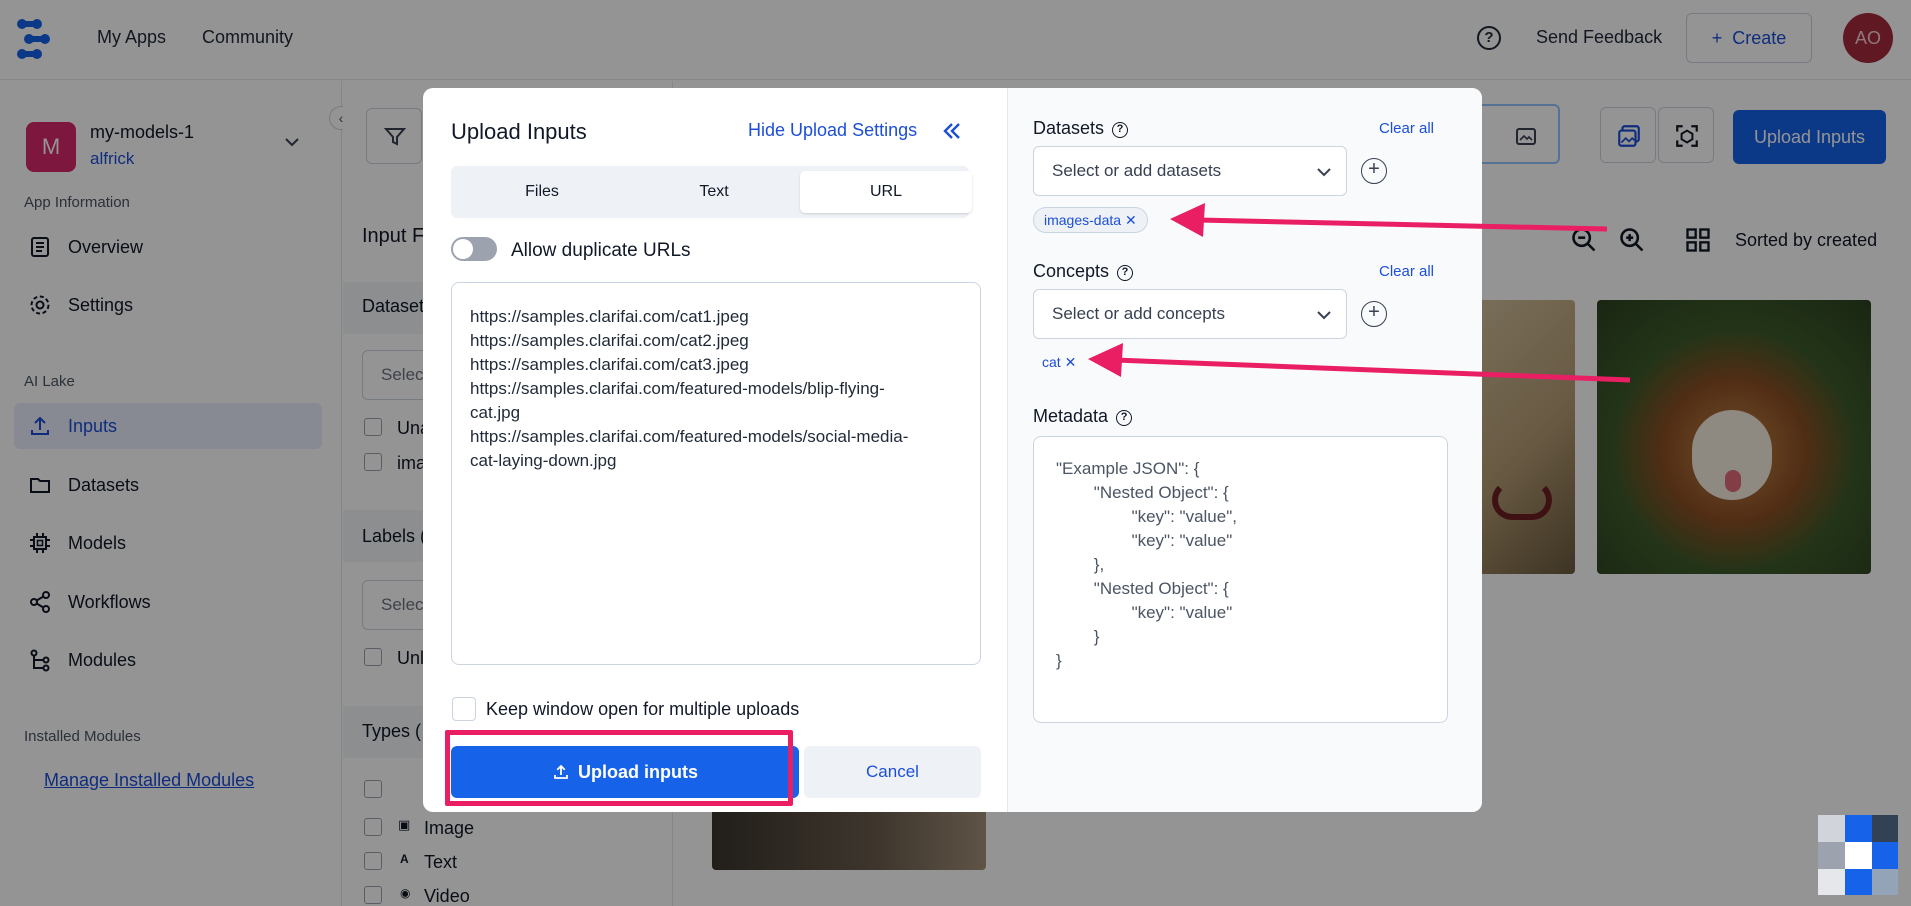 Image resolution: width=1911 pixels, height=906 pixels. What do you see at coordinates (1858, 855) in the screenshot?
I see `corner-widget-icon` at bounding box center [1858, 855].